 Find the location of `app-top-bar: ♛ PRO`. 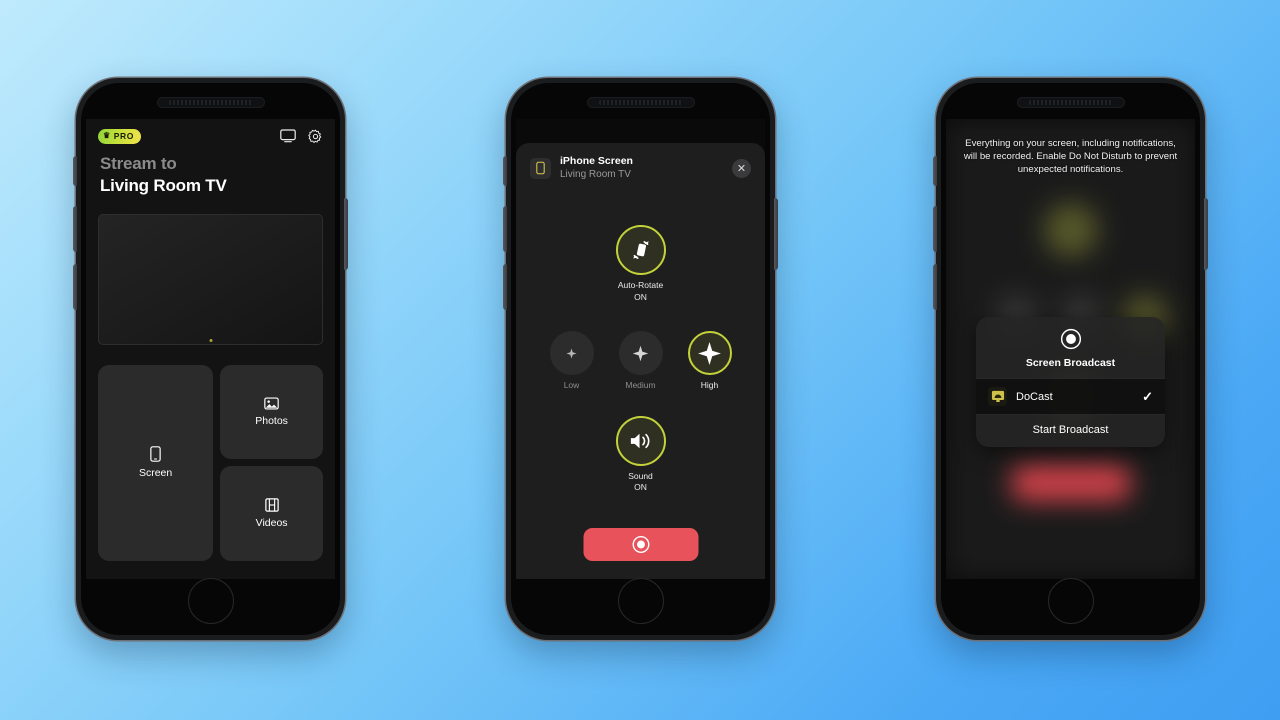

app-top-bar: ♛ PRO is located at coordinates (210, 134).